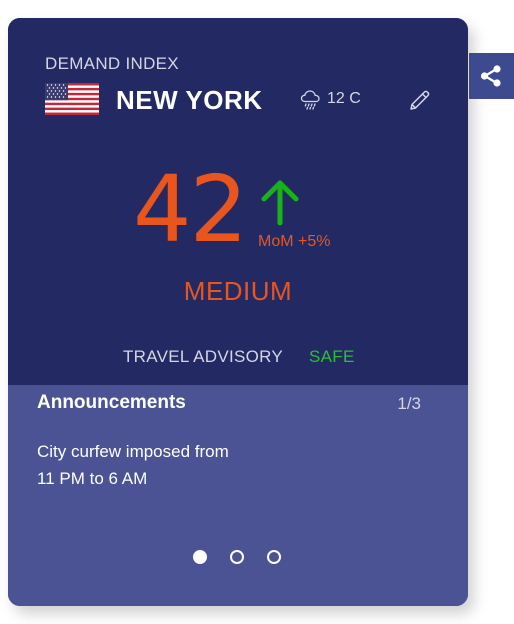 This screenshot has height=624, width=514. What do you see at coordinates (310, 100) in the screenshot?
I see `rain-cloud-icon` at bounding box center [310, 100].